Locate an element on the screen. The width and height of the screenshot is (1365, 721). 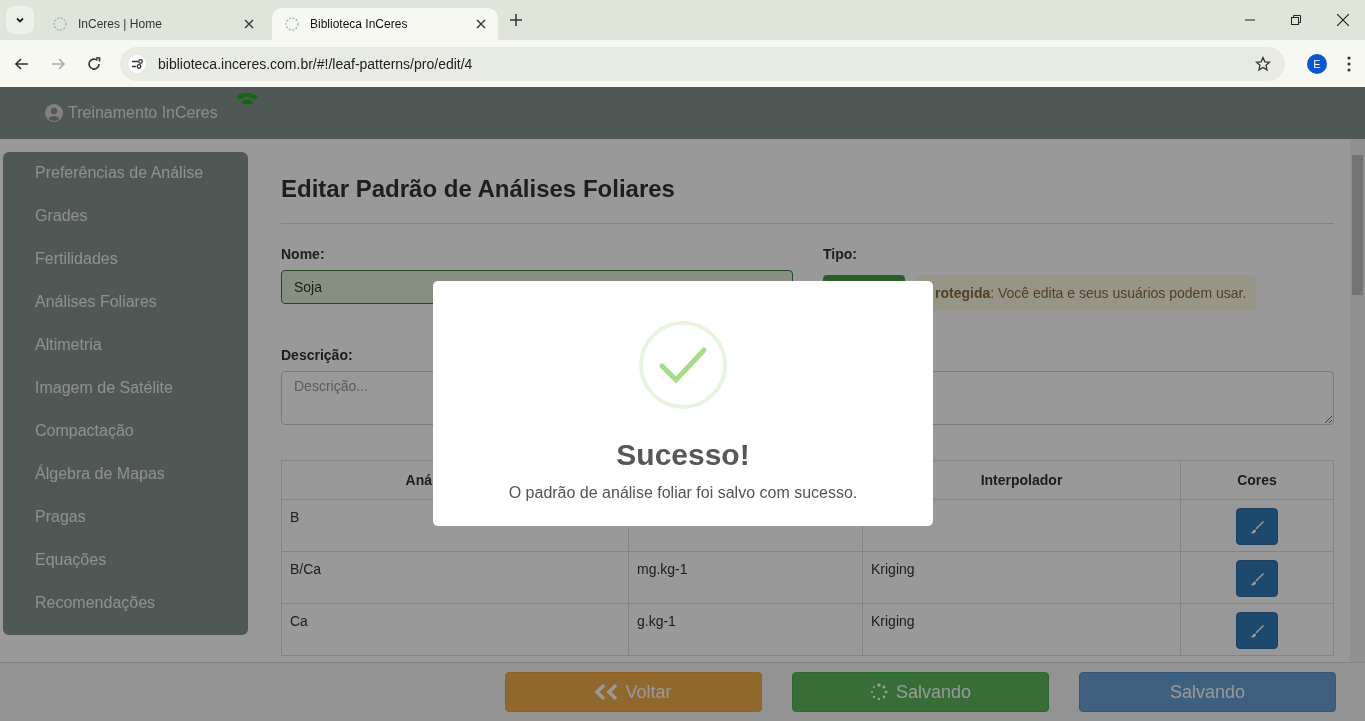
type-note: rotegida: Você edita e seus usuários podem usar. is located at coordinates (1087, 293).